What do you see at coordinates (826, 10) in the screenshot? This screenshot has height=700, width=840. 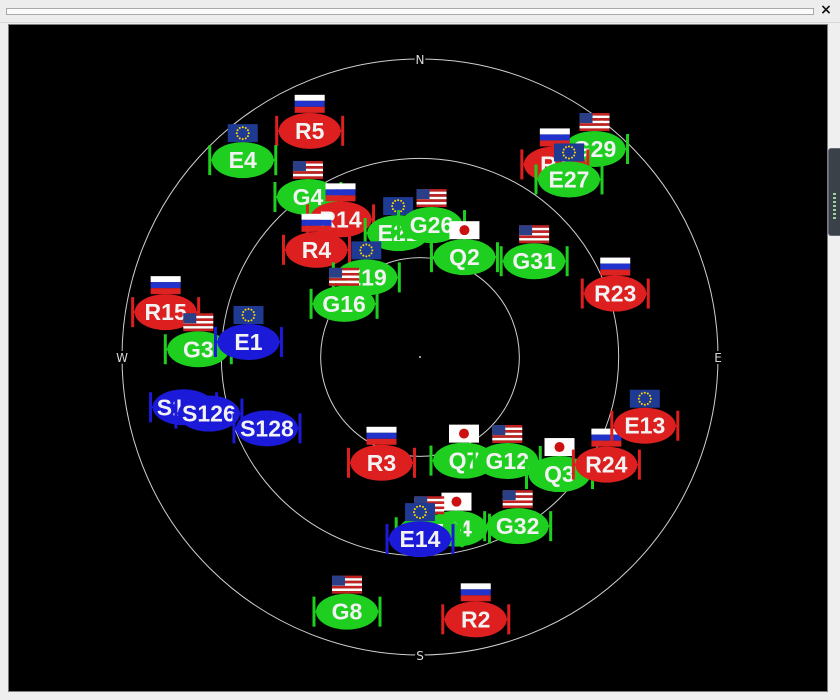 I see `close-button: ×` at bounding box center [826, 10].